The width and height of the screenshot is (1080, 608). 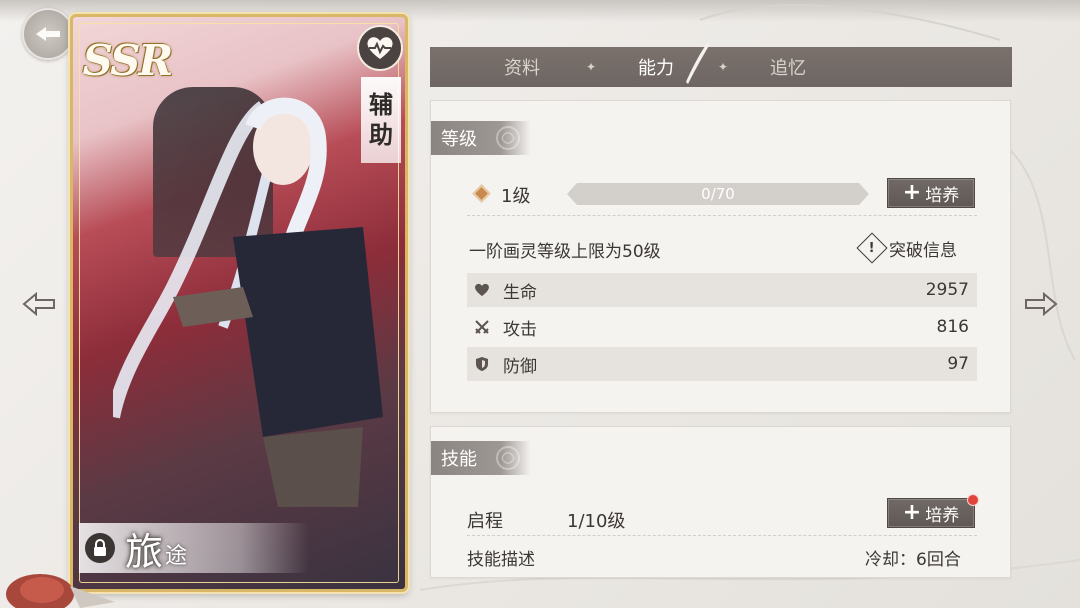 What do you see at coordinates (718, 194) in the screenshot?
I see `experience-text: 0/70` at bounding box center [718, 194].